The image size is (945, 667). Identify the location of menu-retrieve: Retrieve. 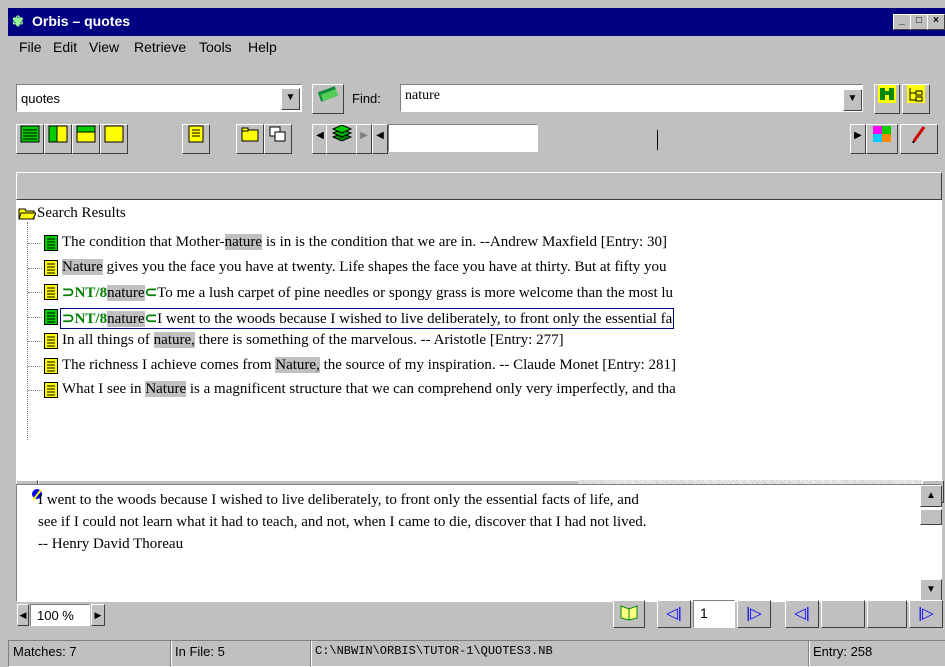
(160, 47).